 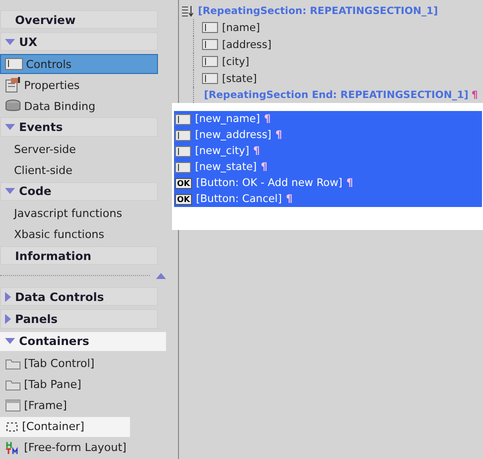 I want to click on sidebar-item: Server-side, so click(x=79, y=150).